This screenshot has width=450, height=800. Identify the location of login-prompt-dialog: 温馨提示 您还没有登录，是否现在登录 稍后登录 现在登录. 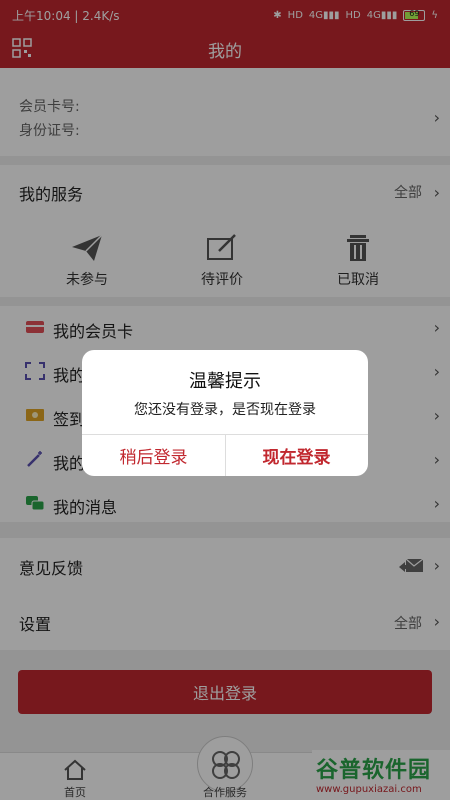
(225, 413).